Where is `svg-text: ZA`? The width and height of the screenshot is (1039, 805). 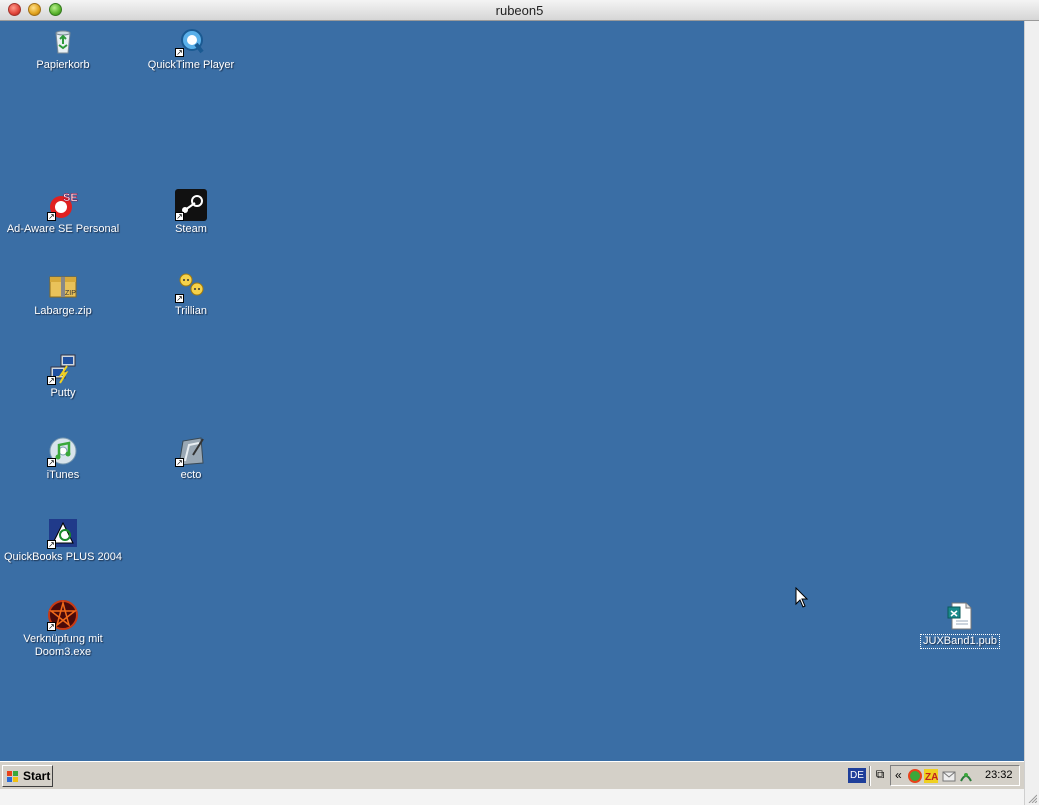 svg-text: ZA is located at coordinates (931, 777).